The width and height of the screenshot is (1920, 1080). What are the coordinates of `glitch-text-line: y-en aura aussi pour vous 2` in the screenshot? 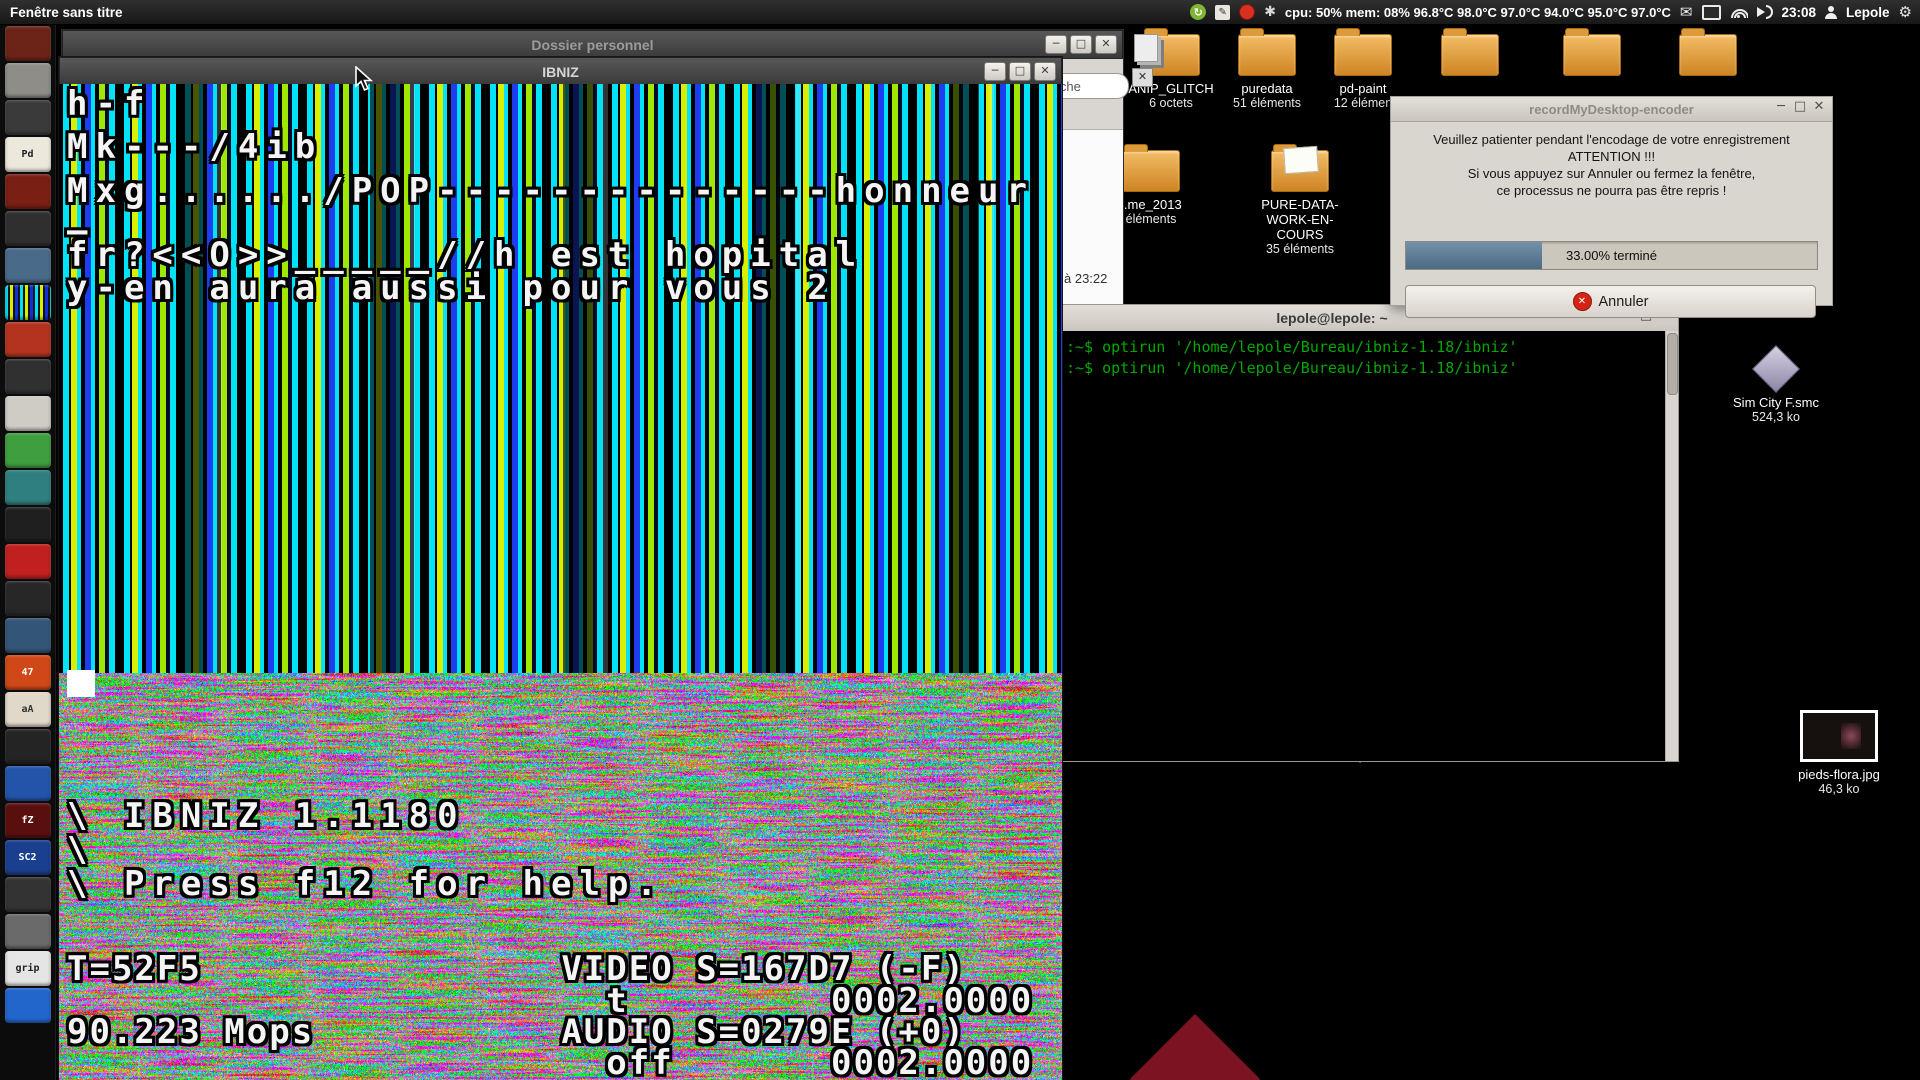 It's located at (451, 288).